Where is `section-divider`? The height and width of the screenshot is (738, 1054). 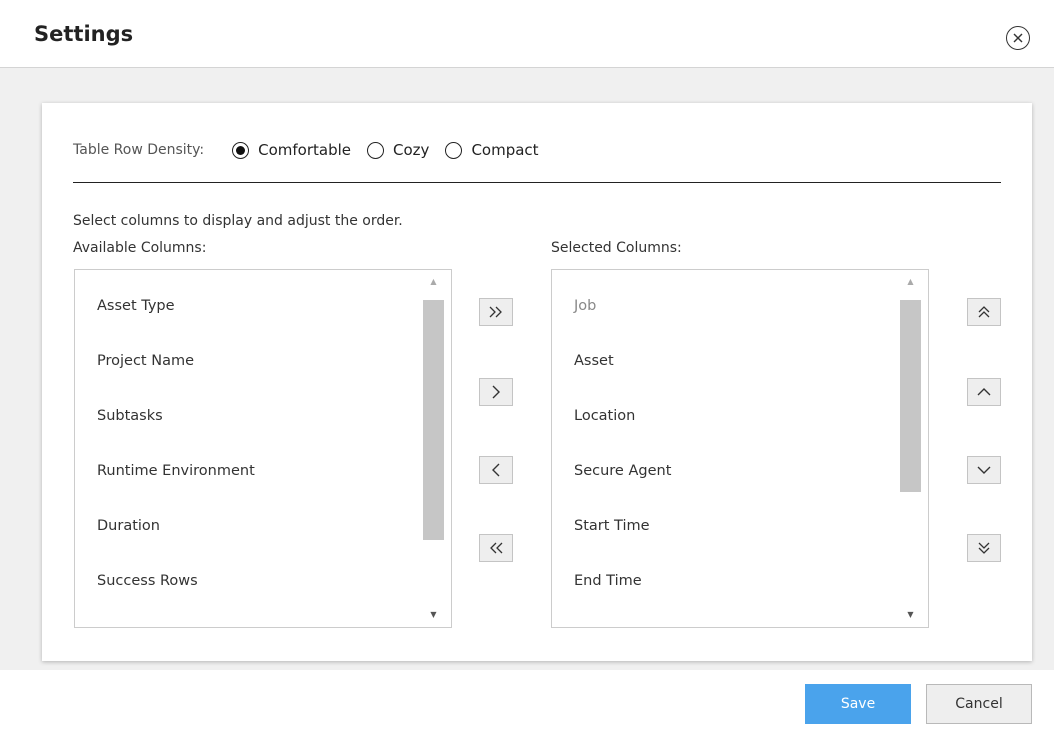
section-divider is located at coordinates (537, 182).